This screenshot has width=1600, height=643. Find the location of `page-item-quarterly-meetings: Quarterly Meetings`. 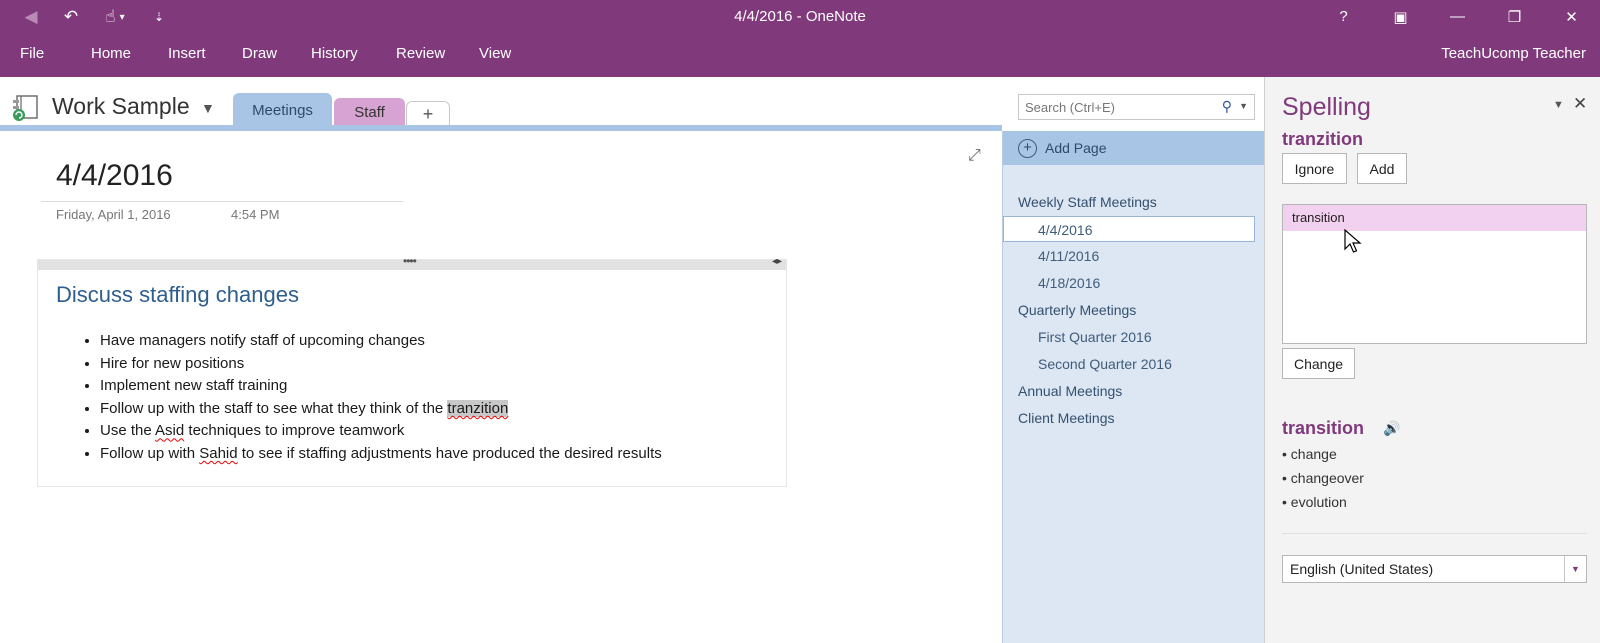

page-item-quarterly-meetings: Quarterly Meetings is located at coordinates (1077, 310).